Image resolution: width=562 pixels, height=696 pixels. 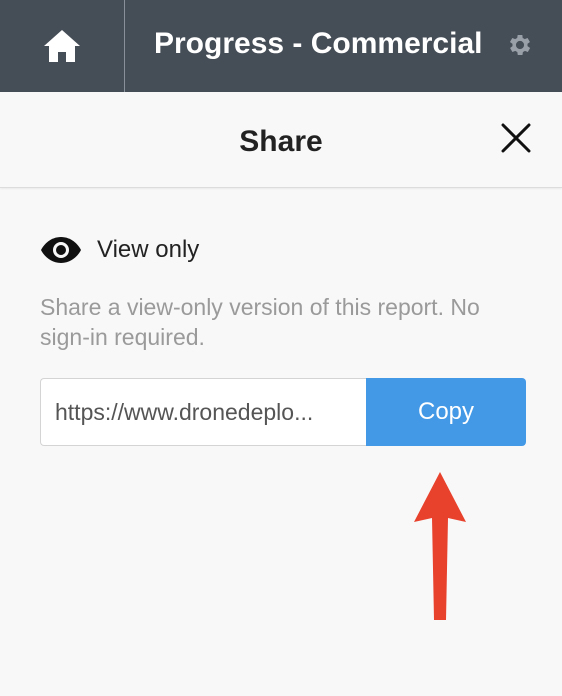 What do you see at coordinates (124, 46) in the screenshot?
I see `header-divider` at bounding box center [124, 46].